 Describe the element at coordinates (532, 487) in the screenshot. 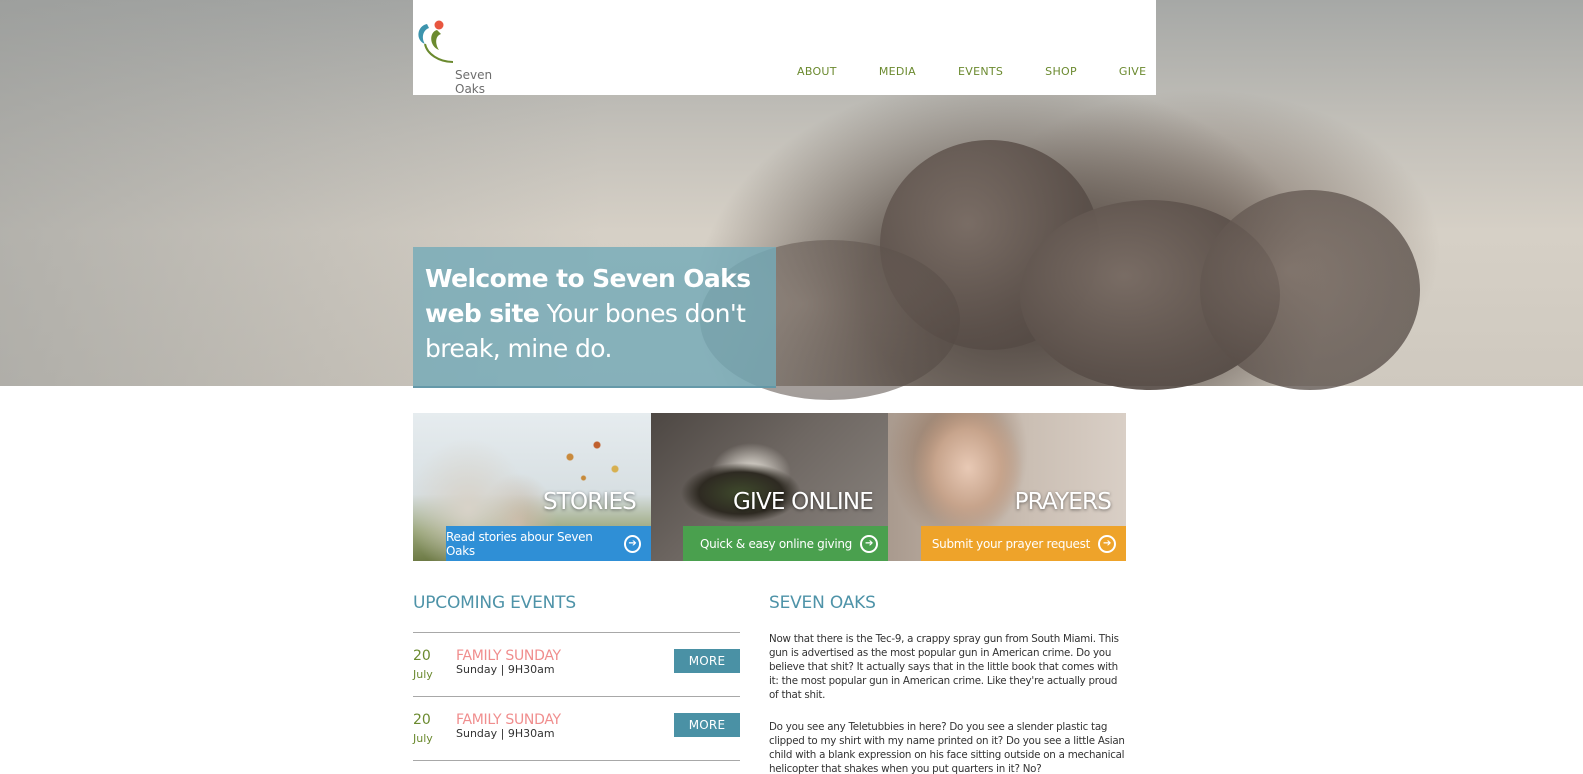

I see `tile-stories: STORIES Read stories abour Seven Oaks ➔` at that location.